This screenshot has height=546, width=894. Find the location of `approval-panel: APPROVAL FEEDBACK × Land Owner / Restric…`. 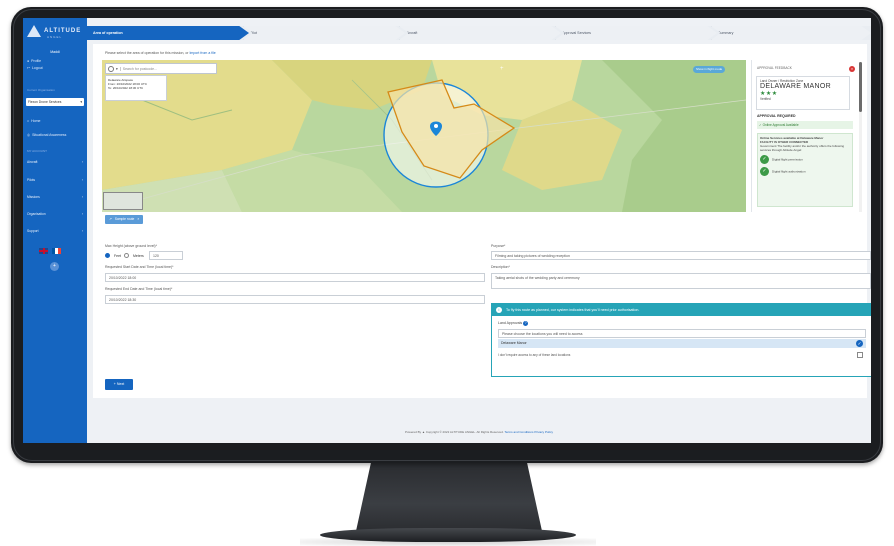

approval-panel: APPROVAL FEEDBACK × Land Owner / Restric… is located at coordinates (805, 136).